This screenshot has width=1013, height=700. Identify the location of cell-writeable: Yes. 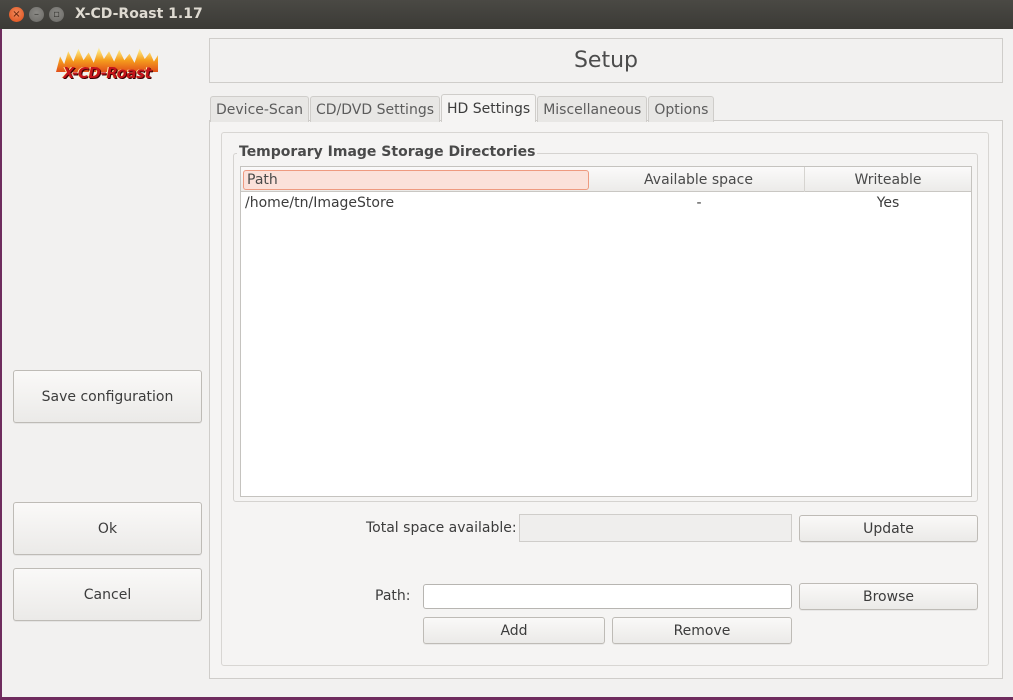
(888, 203).